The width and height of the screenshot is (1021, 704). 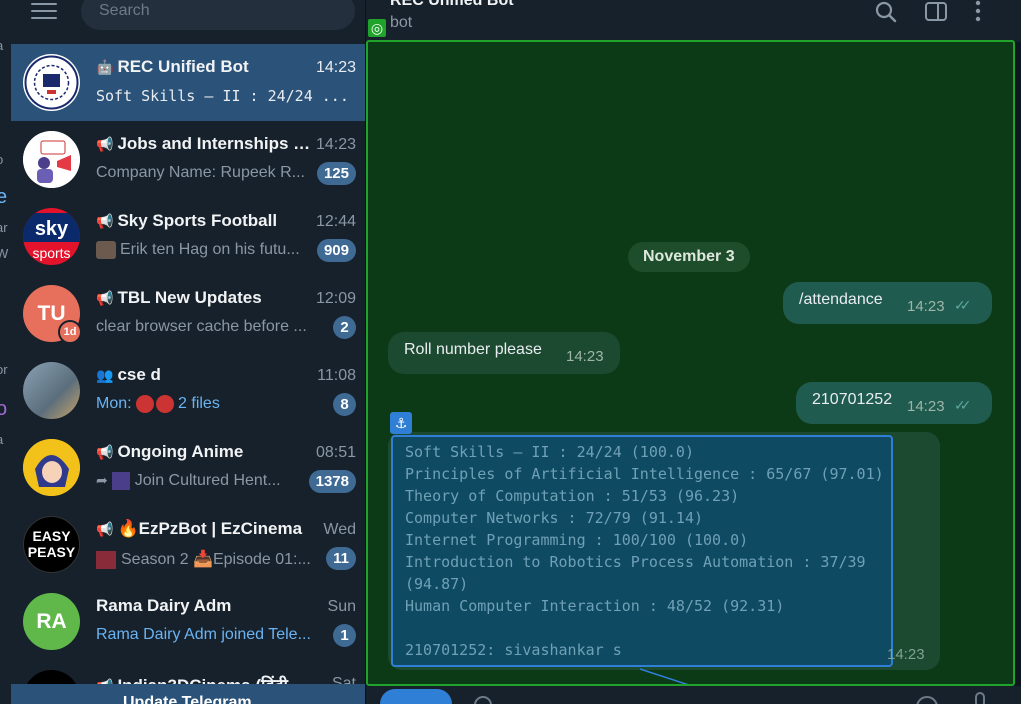 I want to click on chat-header-title: REC Unified Bot, so click(x=452, y=5).